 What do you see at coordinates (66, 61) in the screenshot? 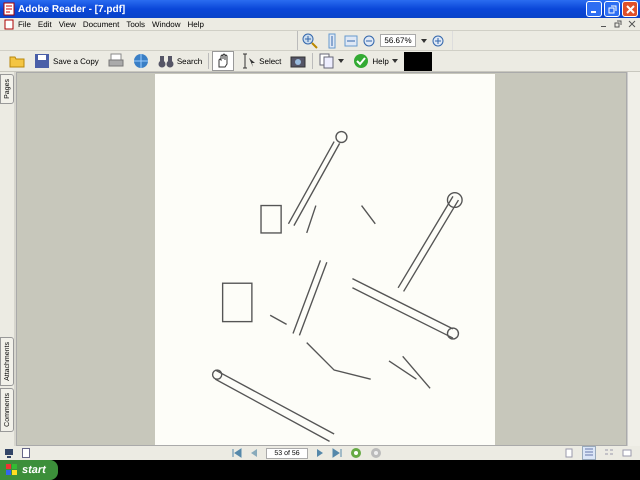
I see `save-button: Save a Copy` at bounding box center [66, 61].